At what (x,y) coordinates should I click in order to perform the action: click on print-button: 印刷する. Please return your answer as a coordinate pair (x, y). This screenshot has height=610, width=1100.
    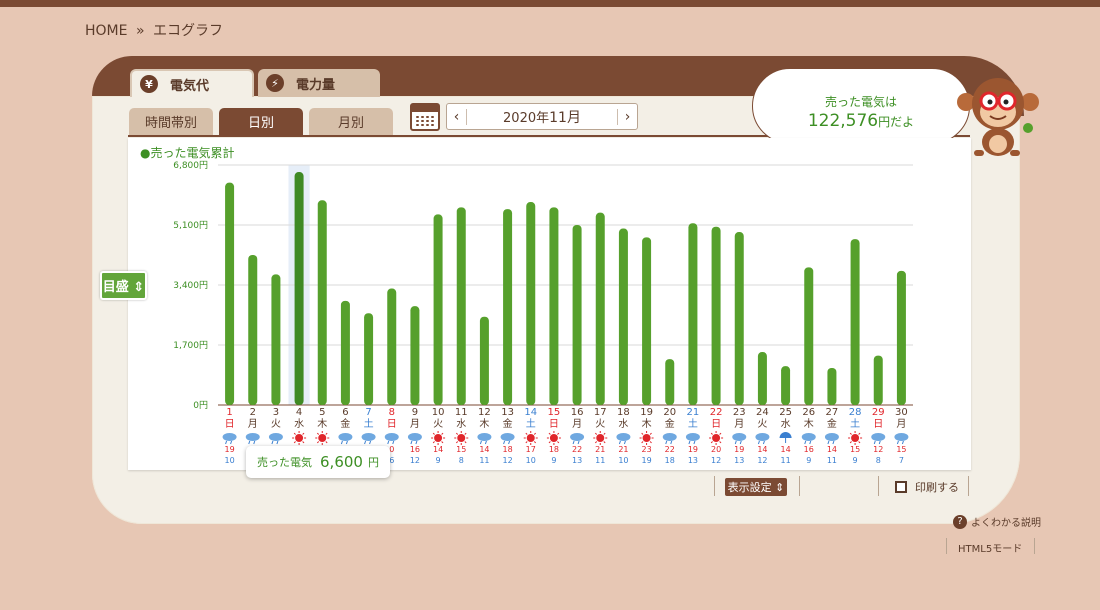
    Looking at the image, I should click on (927, 487).